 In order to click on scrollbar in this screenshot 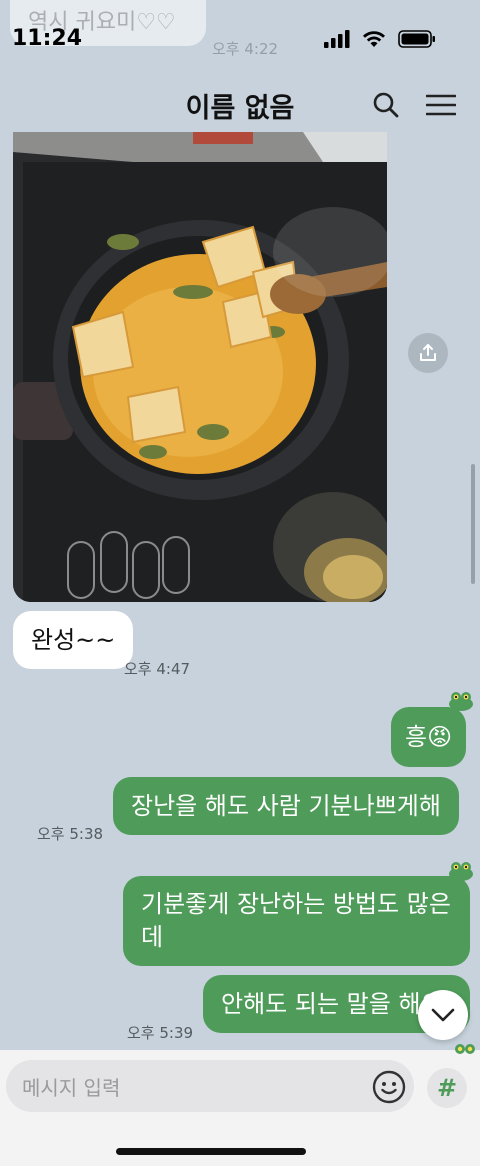, I will do `click(473, 524)`.